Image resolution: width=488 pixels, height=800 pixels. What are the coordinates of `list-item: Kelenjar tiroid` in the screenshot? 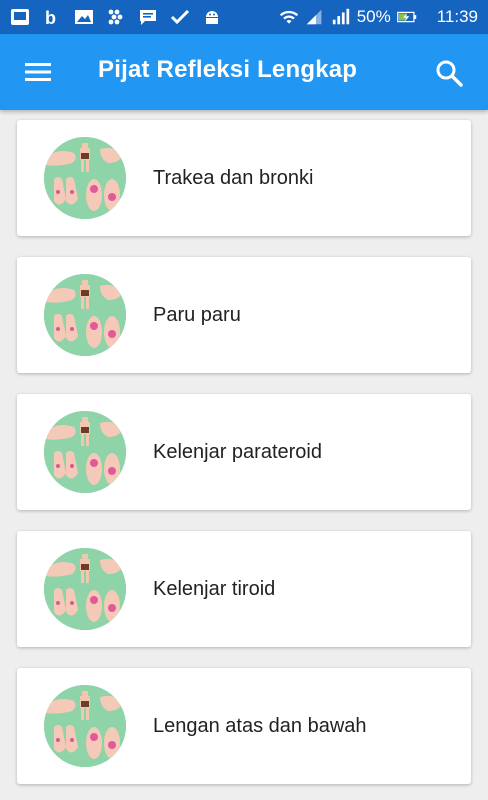 It's located at (244, 589).